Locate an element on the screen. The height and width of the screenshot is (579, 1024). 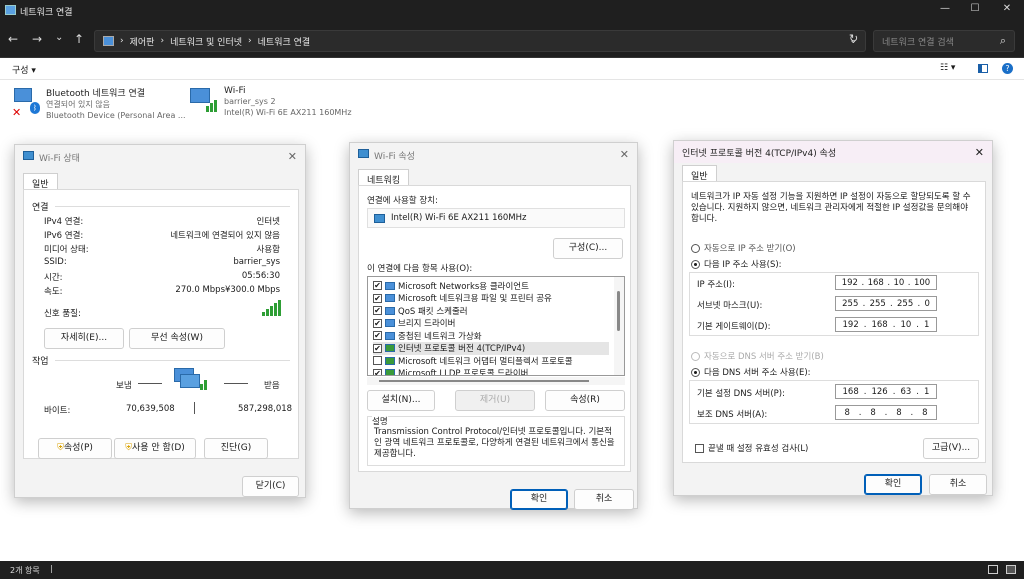
protocol-item: ✔ 중첩된 네트워크 가상화 is located at coordinates (427, 335).